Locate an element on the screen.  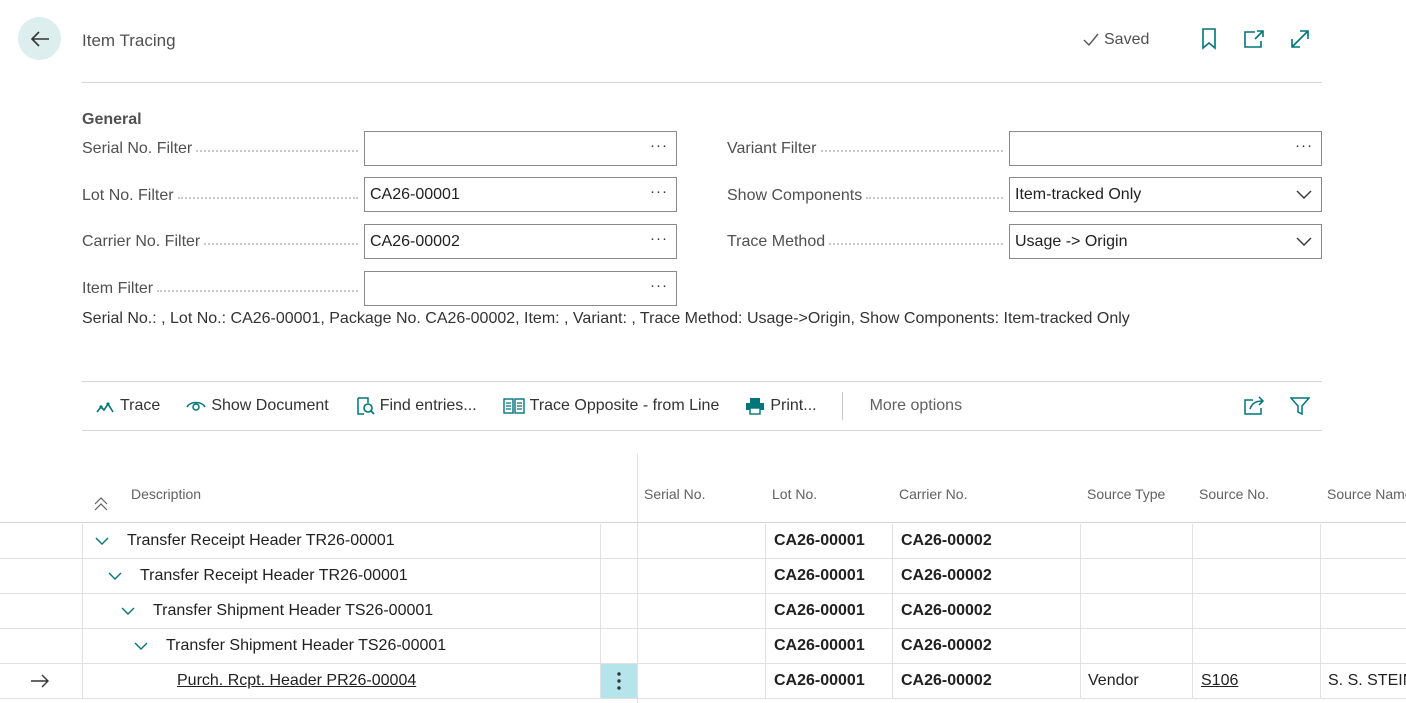
bookmark-icon is located at coordinates (1209, 39).